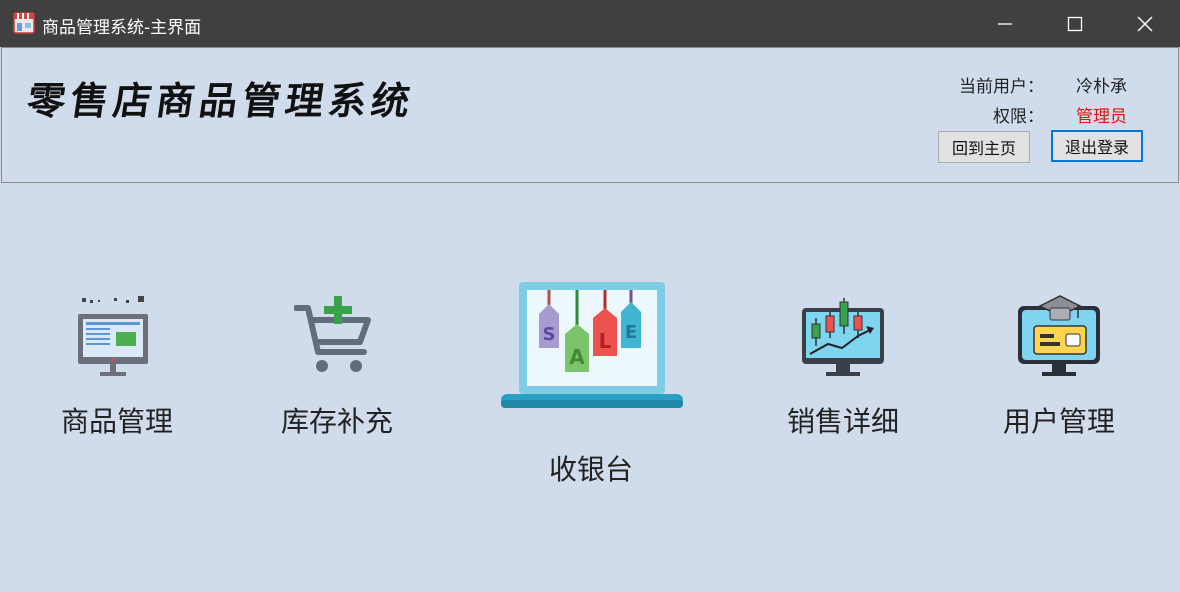 This screenshot has height=592, width=1180. Describe the element at coordinates (336, 421) in the screenshot. I see `feature-label: 库存补充` at that location.